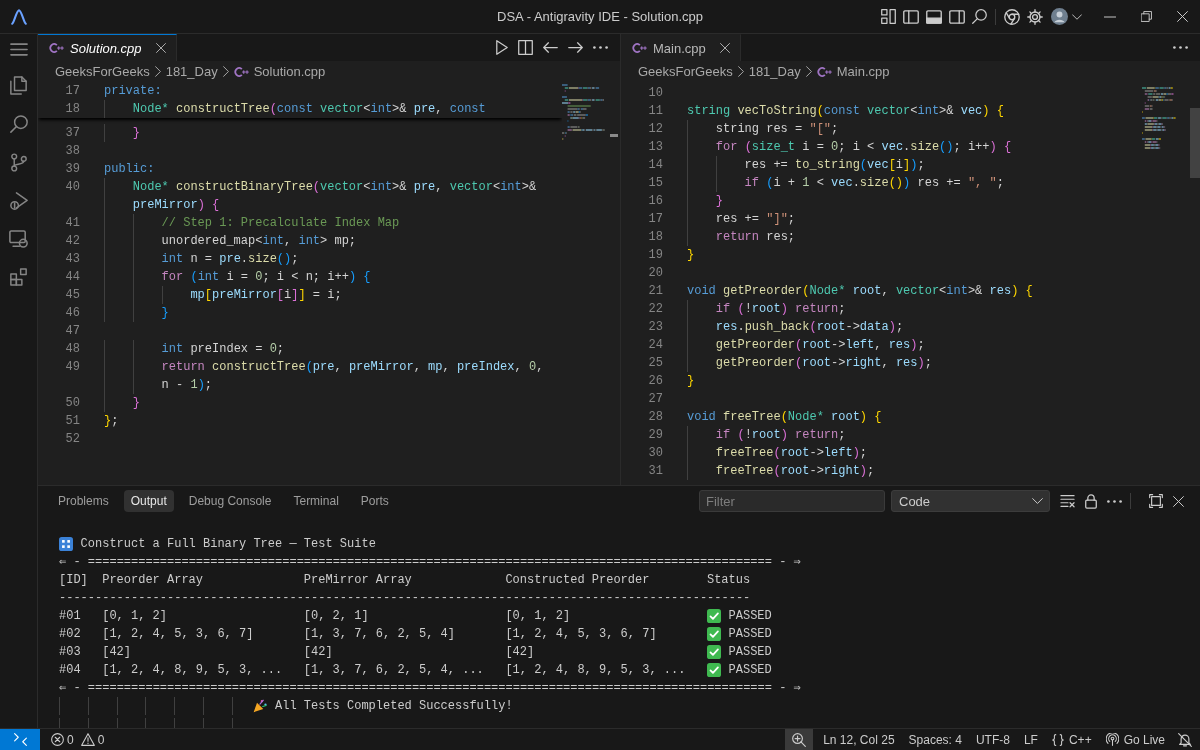 The width and height of the screenshot is (1200, 750). What do you see at coordinates (1110, 16) in the screenshot?
I see `minimize-icon` at bounding box center [1110, 16].